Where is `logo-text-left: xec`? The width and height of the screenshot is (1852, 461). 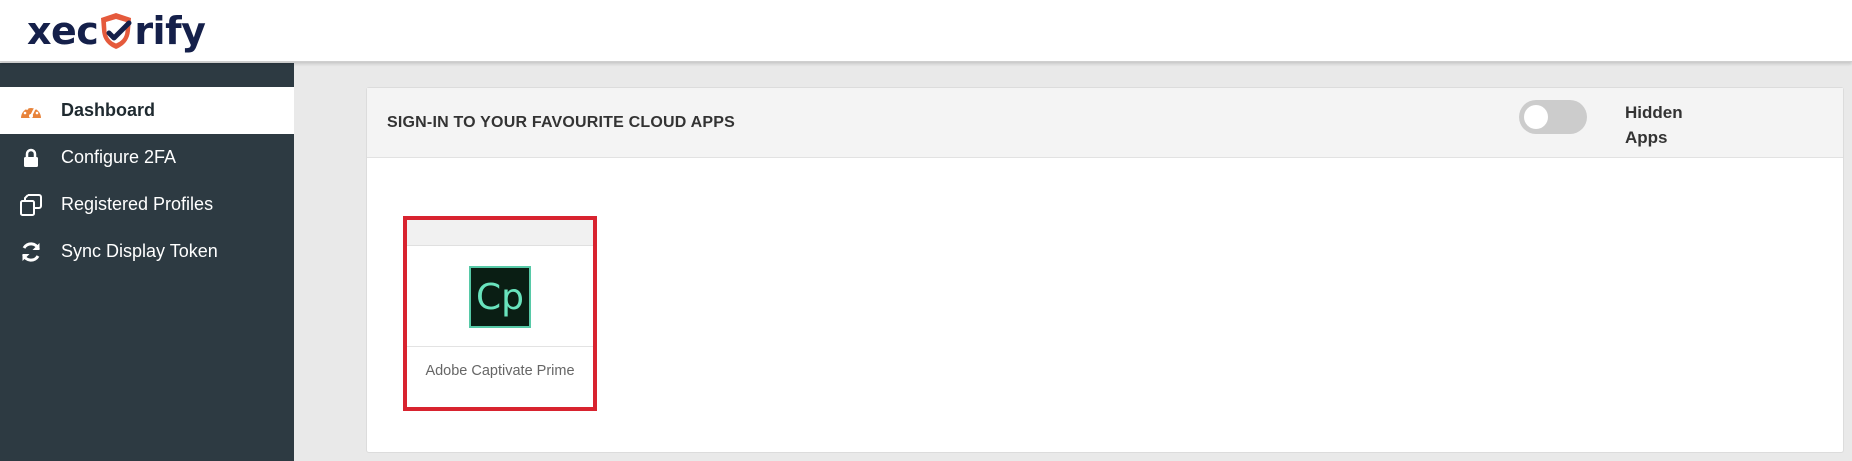
logo-text-left: xec is located at coordinates (63, 31).